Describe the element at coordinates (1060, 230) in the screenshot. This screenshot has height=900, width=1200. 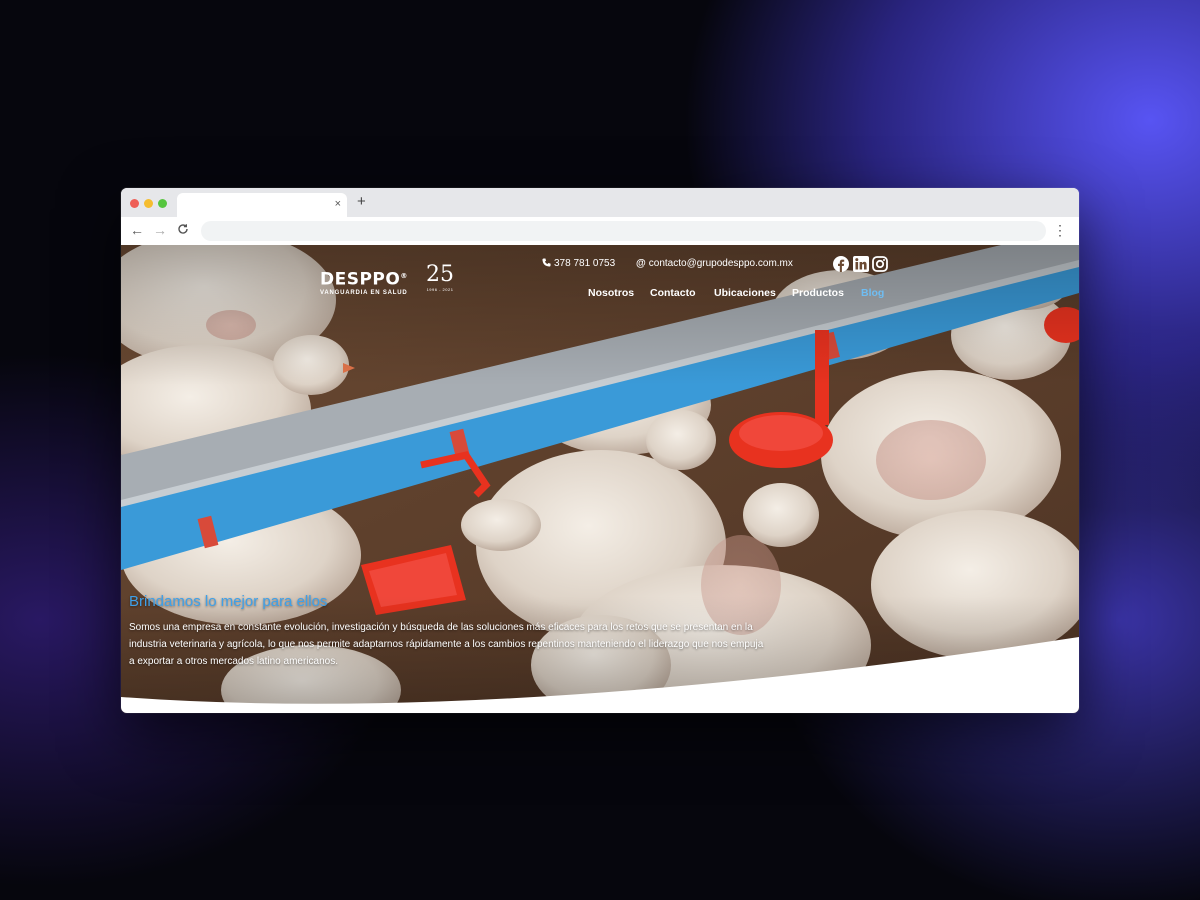
I see `browser-menu-button: ⋮` at that location.